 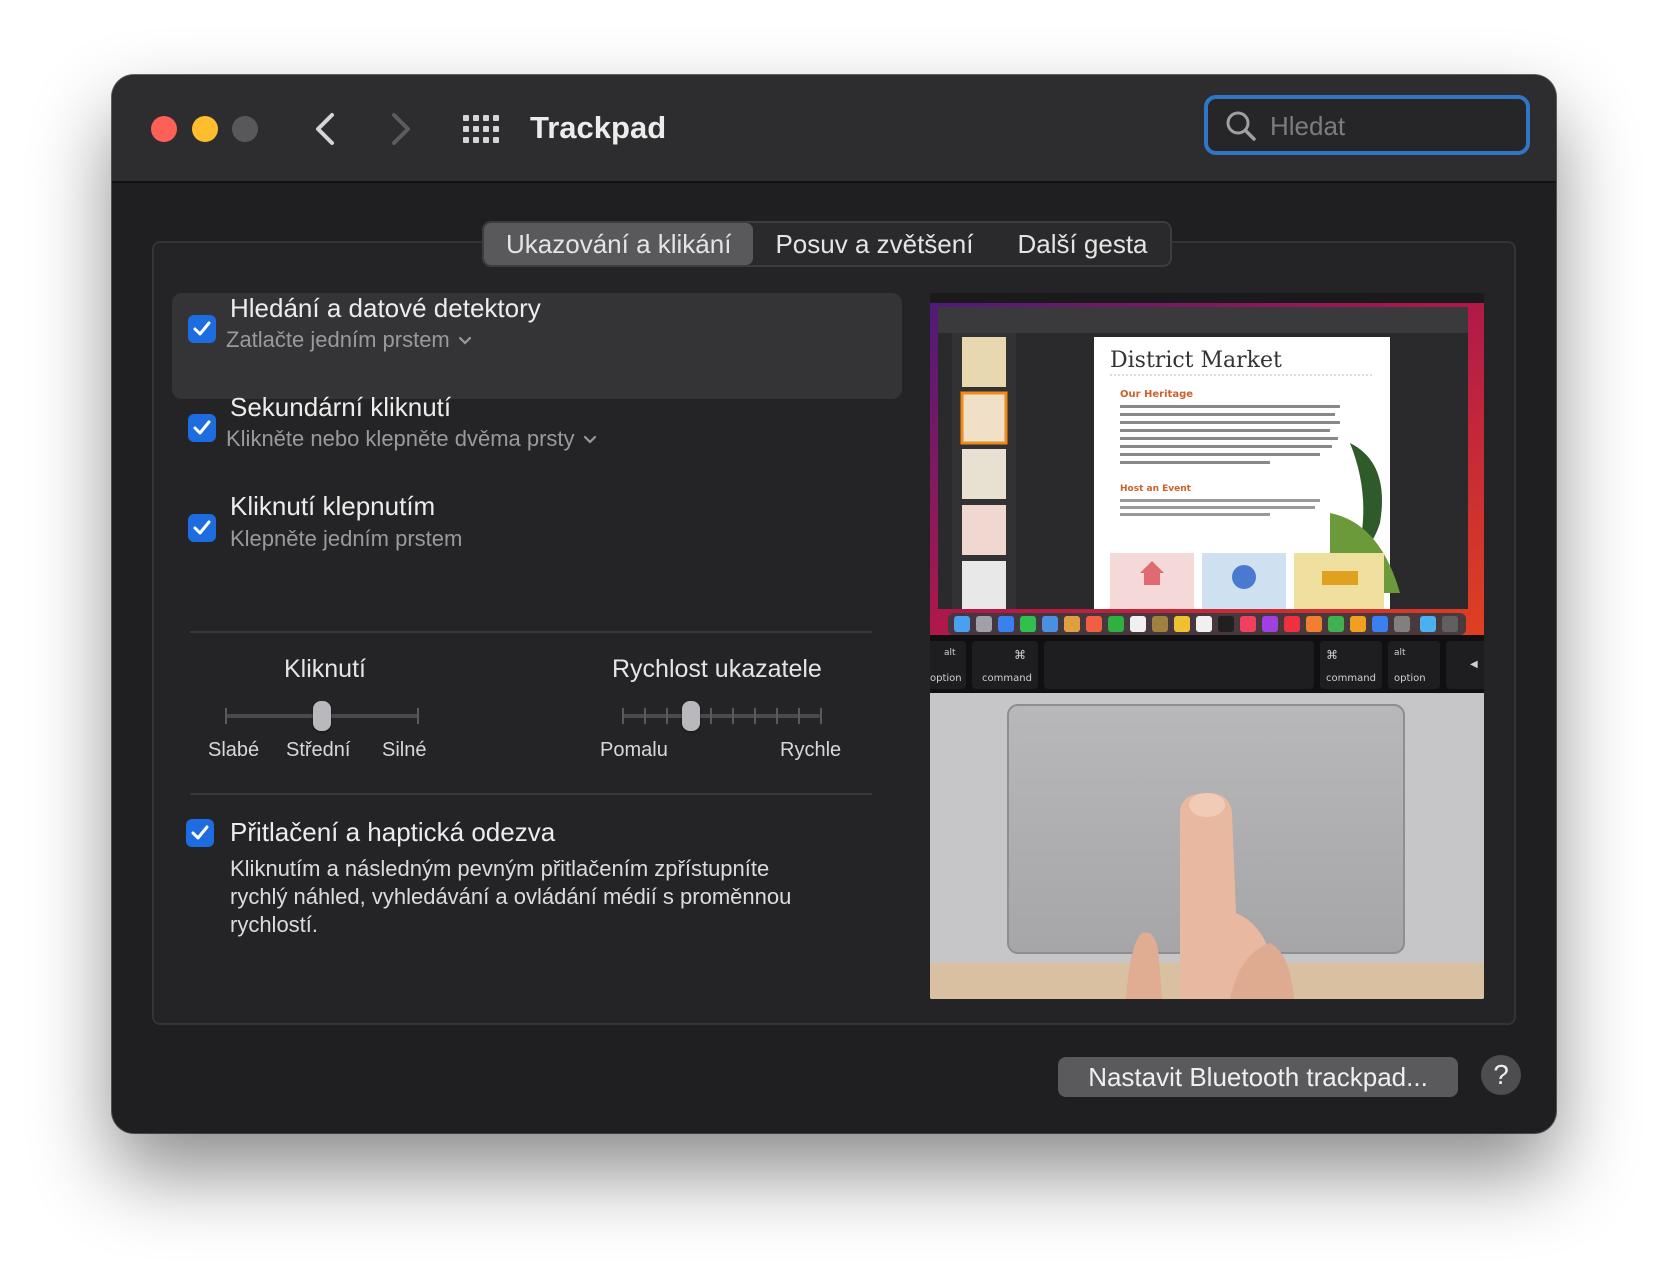 What do you see at coordinates (811, 750) in the screenshot?
I see `speed-slider-max-label: Rychle` at bounding box center [811, 750].